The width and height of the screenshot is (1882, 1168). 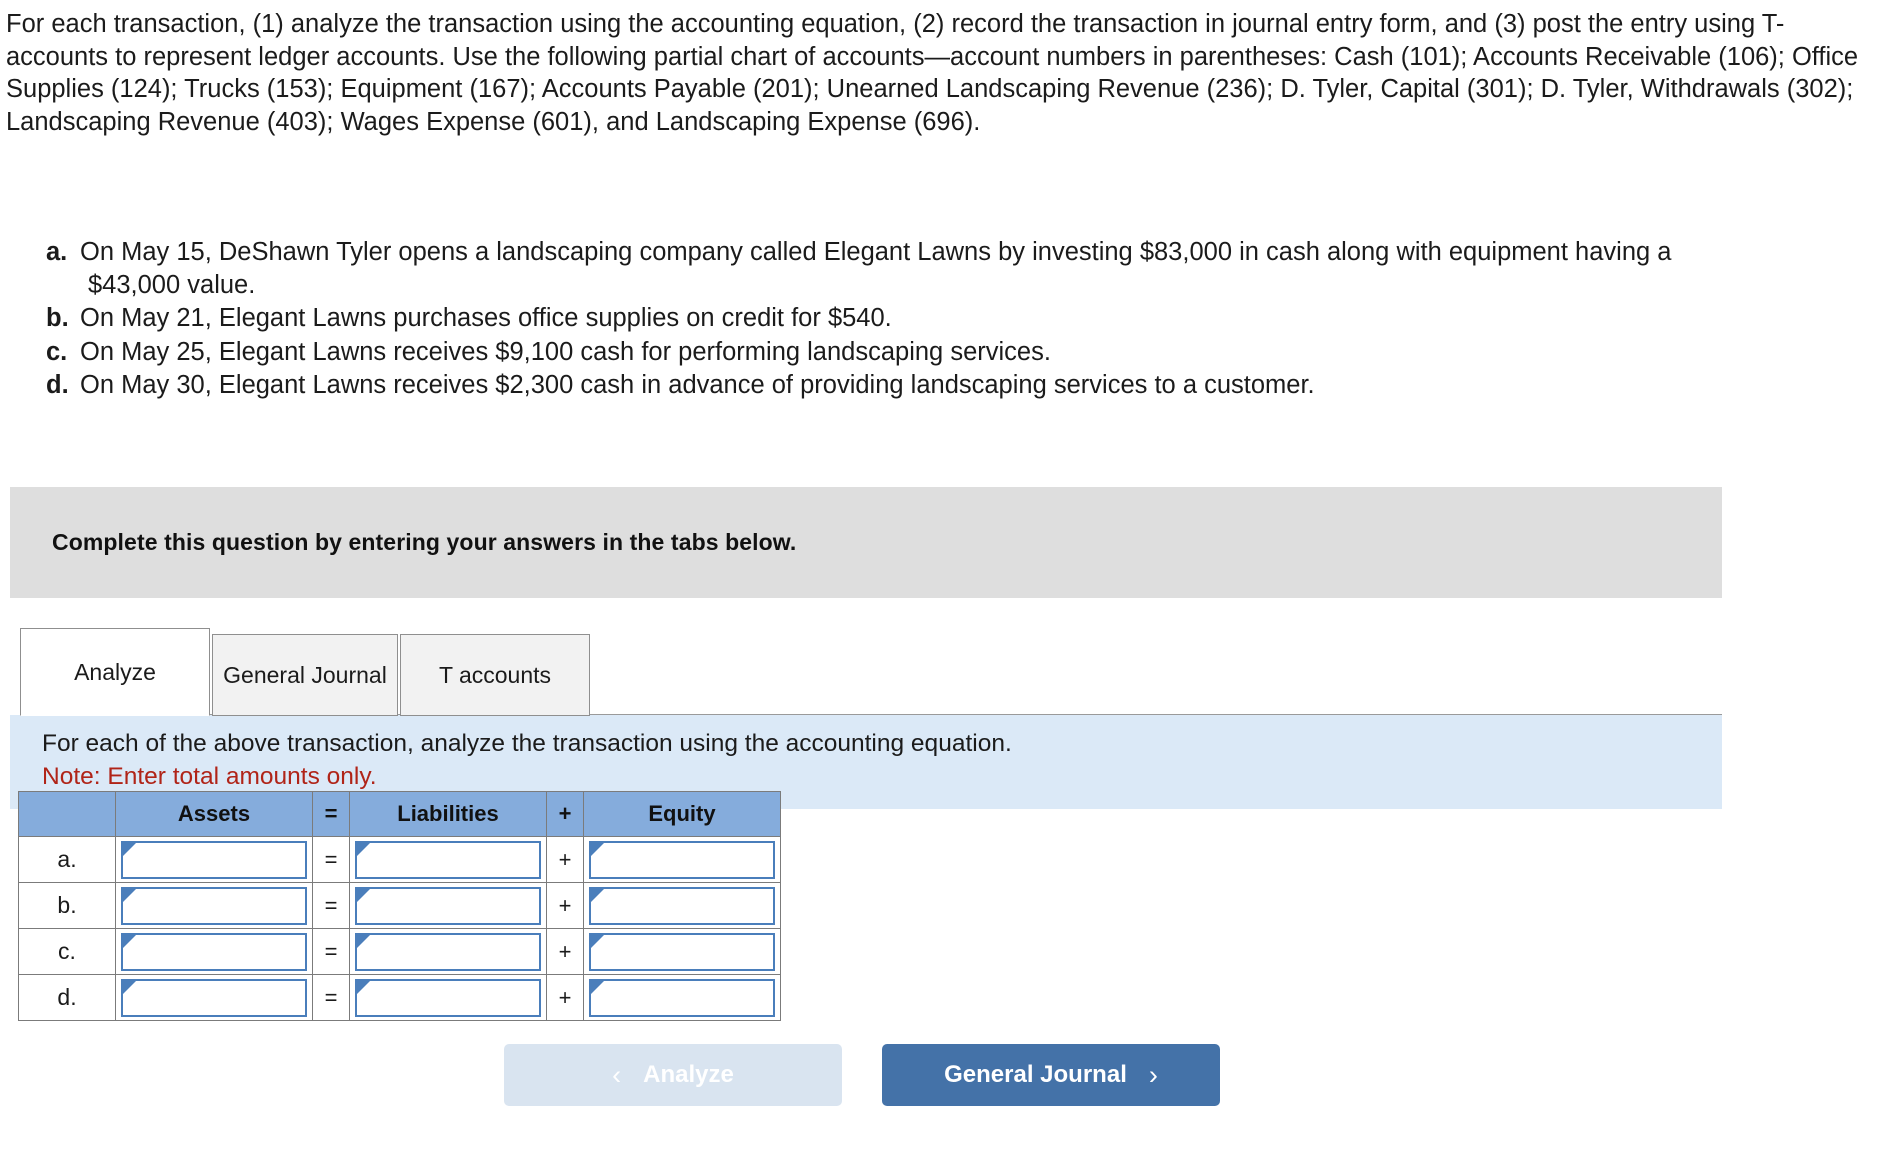 I want to click on row-label-b: b., so click(x=67, y=905).